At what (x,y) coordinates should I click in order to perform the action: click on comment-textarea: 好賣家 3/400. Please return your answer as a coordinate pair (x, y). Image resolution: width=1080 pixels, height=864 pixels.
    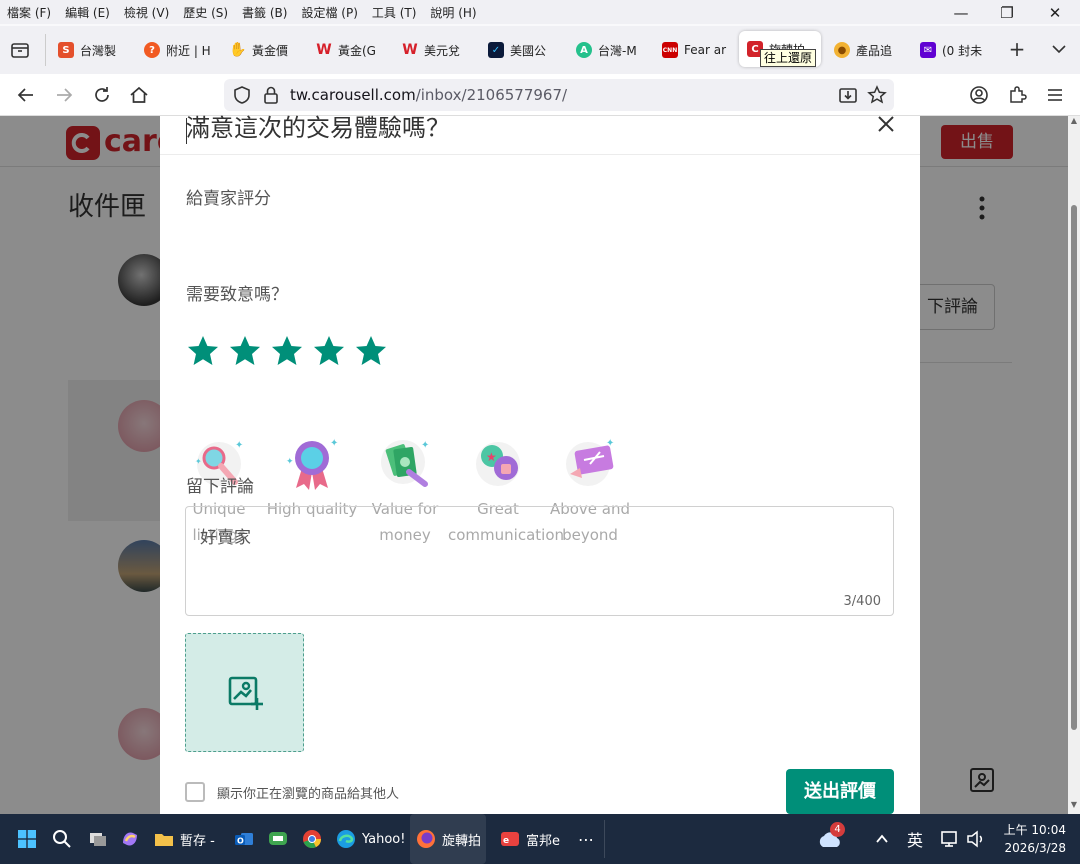
    Looking at the image, I should click on (539, 561).